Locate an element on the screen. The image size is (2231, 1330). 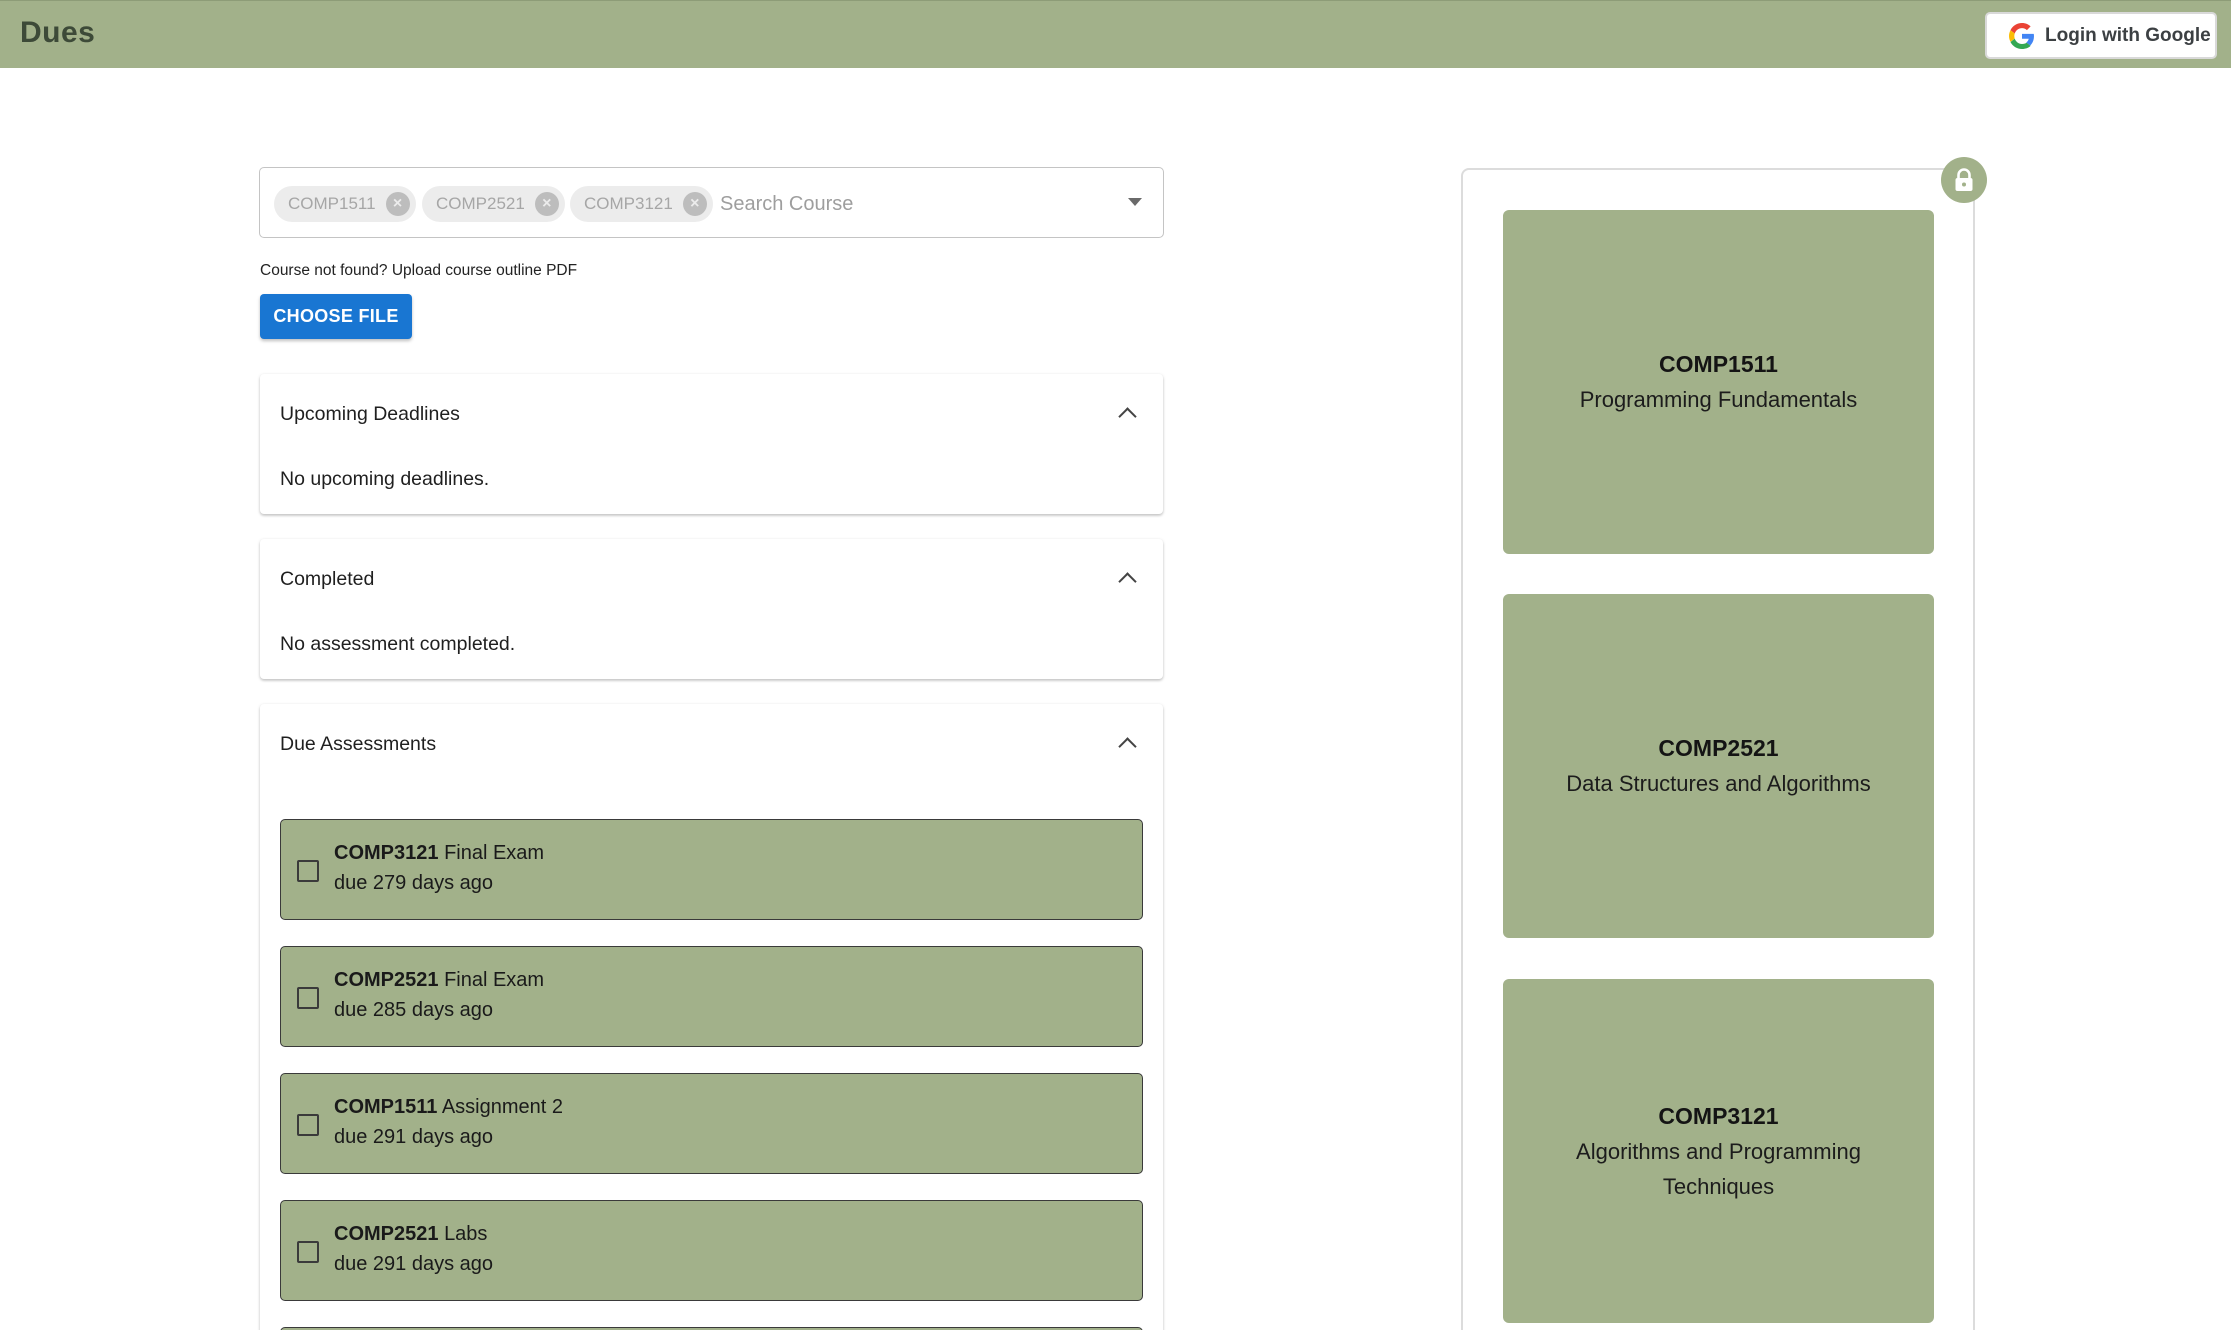
completed-header: Completed is located at coordinates (327, 579).